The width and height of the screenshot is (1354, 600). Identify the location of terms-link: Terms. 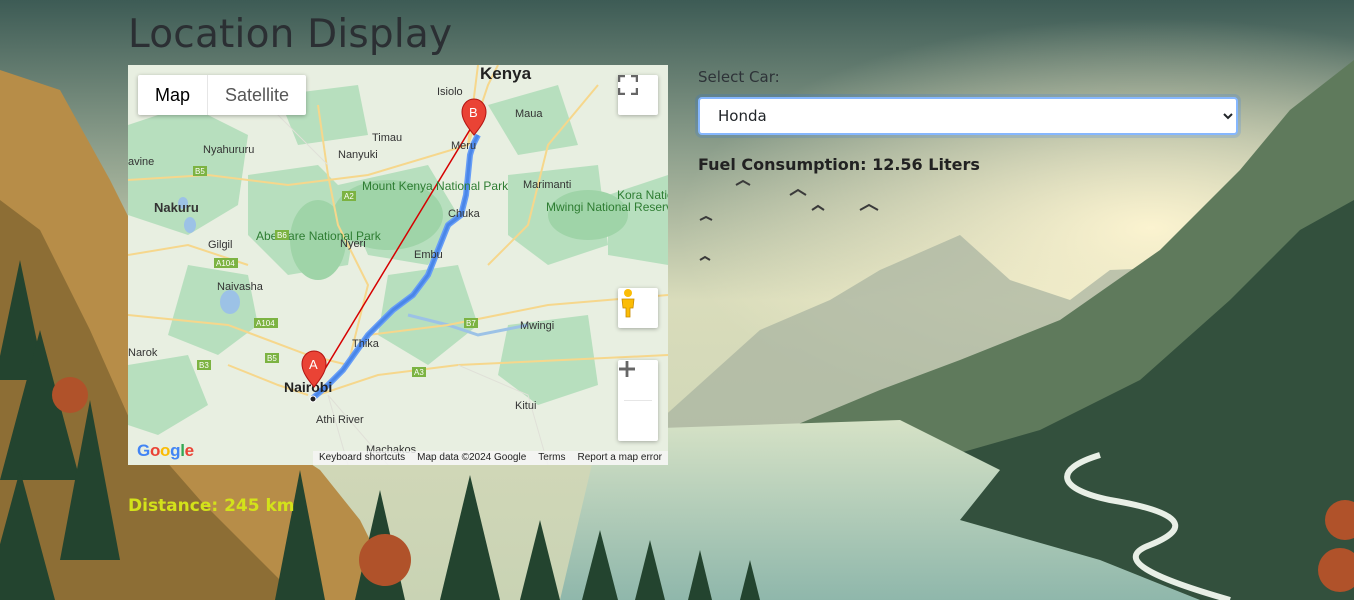
(551, 458).